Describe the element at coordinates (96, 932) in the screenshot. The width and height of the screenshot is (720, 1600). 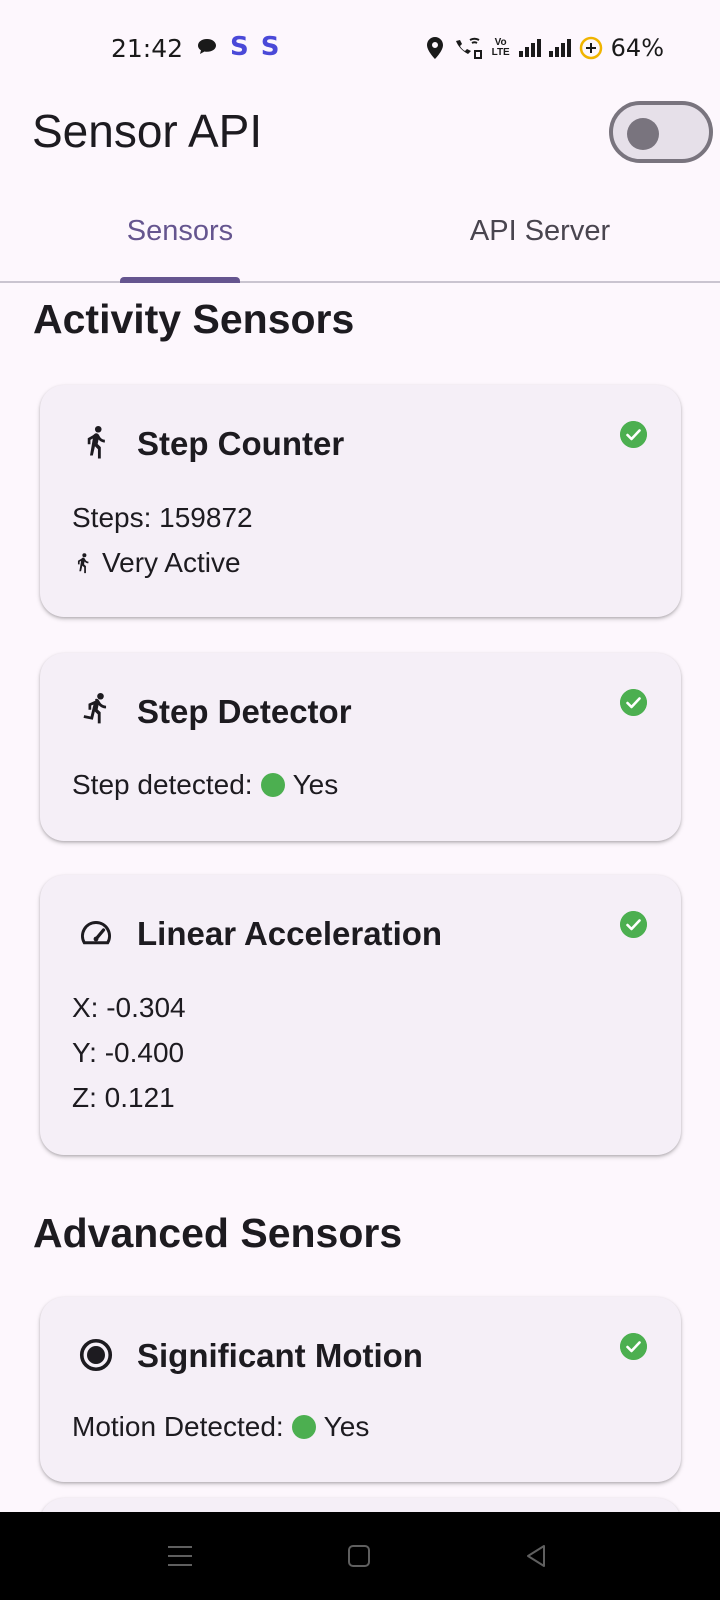
I see `speedometer-icon` at that location.